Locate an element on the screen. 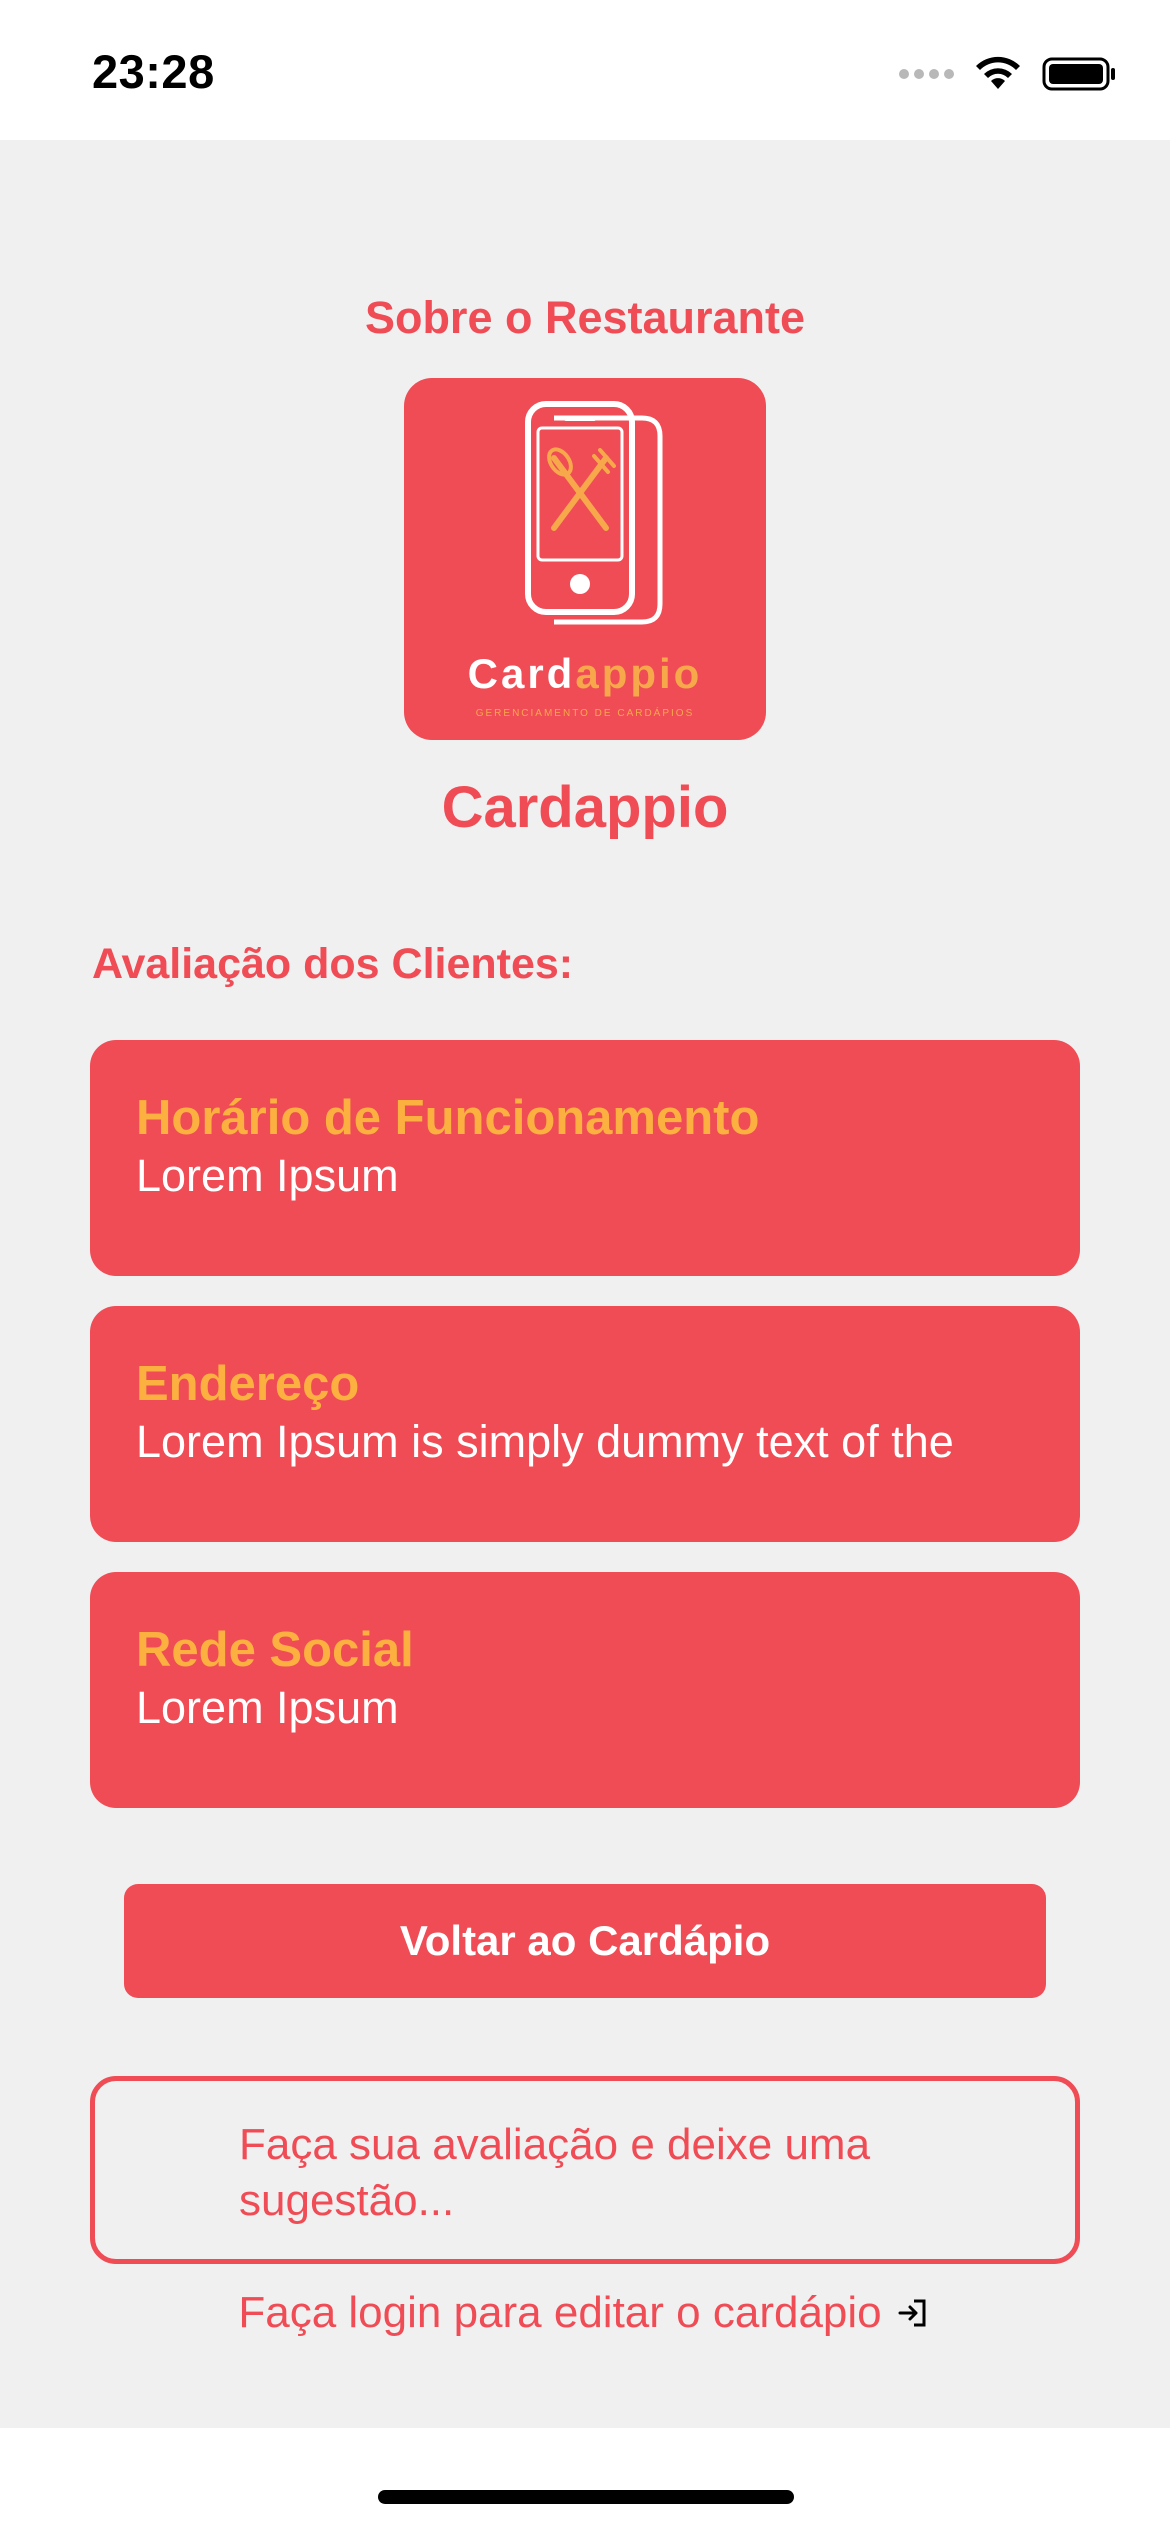  login-link: Faça login para editar o cardápio is located at coordinates (585, 2313).